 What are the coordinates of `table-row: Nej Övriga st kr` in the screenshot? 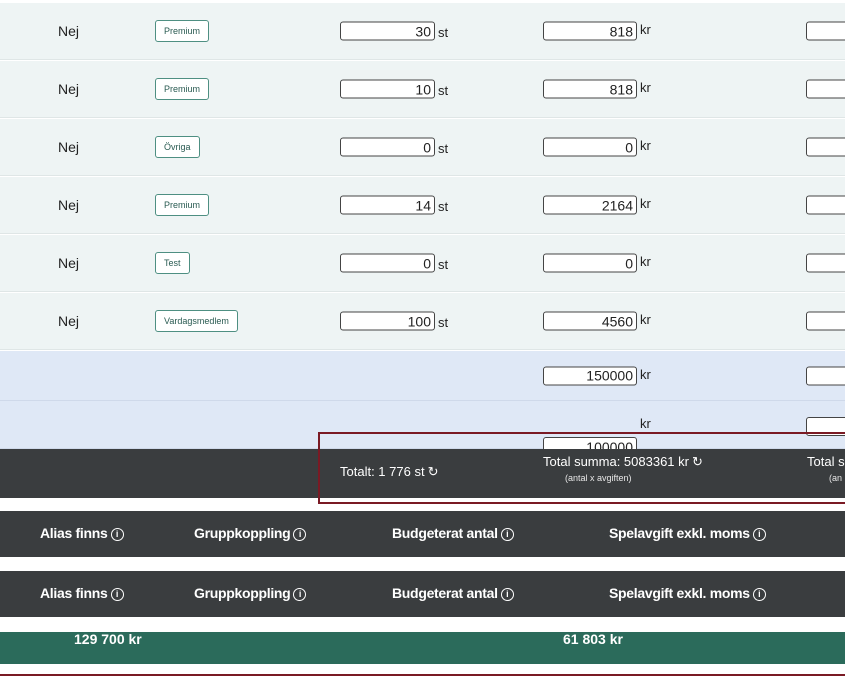 It's located at (422, 147).